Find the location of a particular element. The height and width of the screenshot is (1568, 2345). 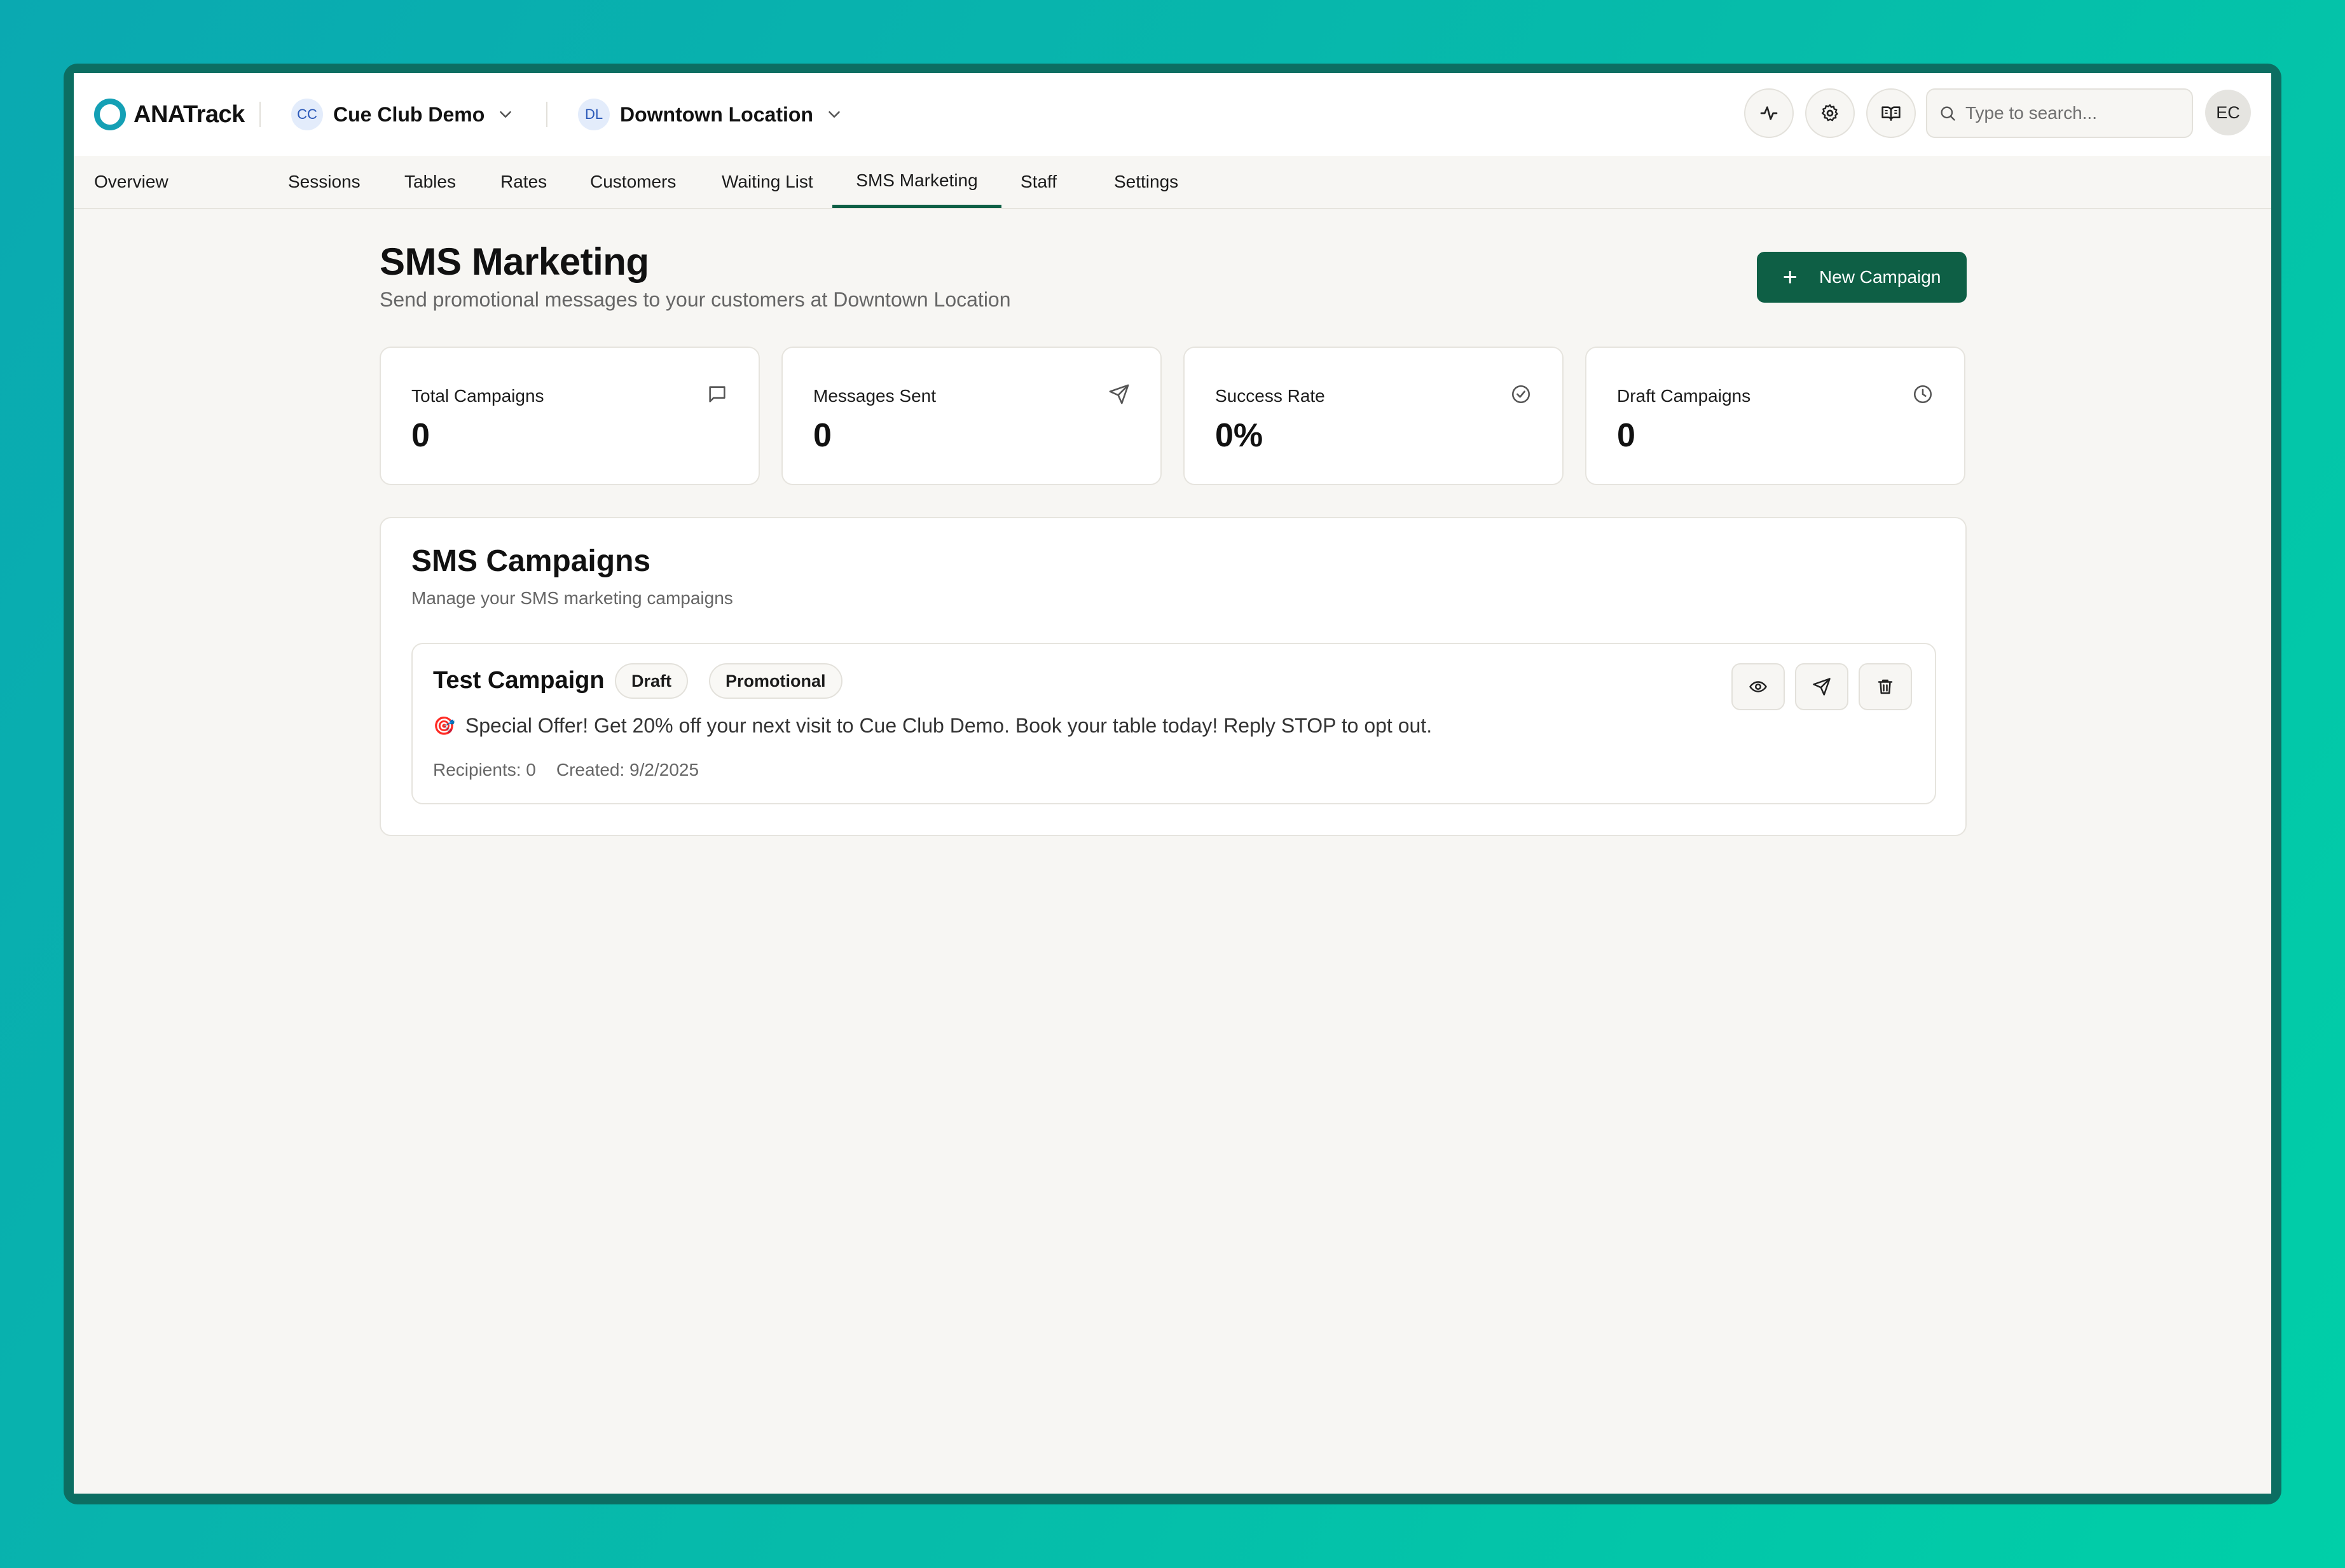

page-title: SMS Marketing is located at coordinates (514, 261).